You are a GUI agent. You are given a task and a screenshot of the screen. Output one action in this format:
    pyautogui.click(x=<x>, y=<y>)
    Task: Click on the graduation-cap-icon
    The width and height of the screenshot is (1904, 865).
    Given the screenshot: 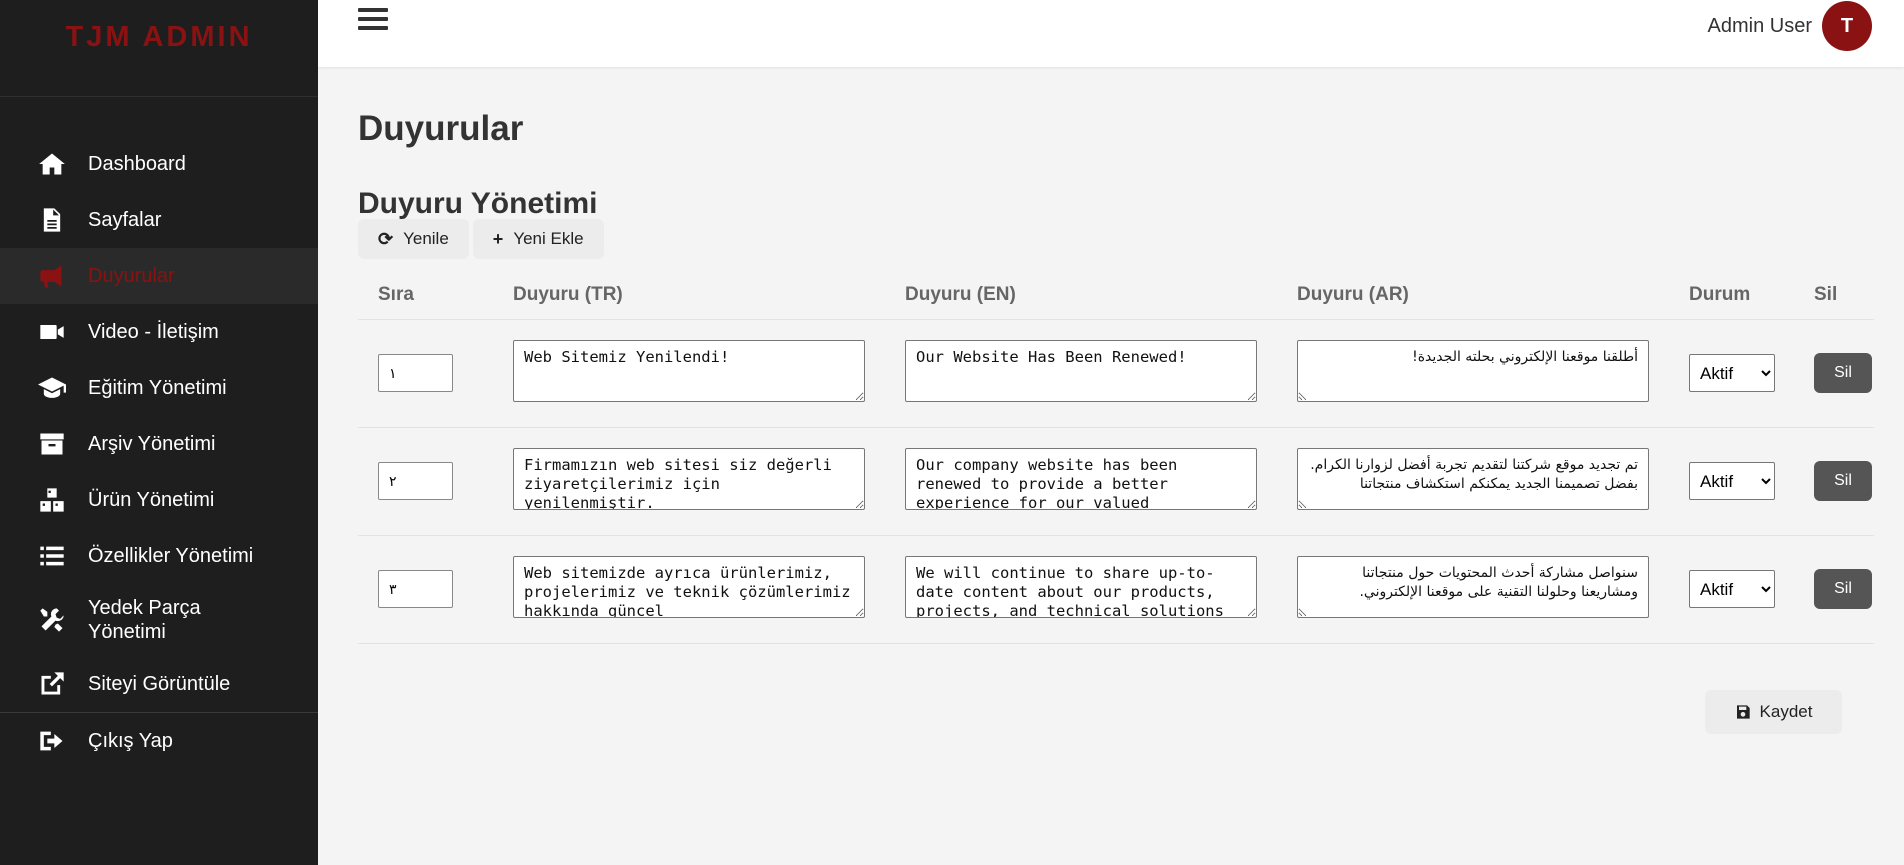 What is the action you would take?
    pyautogui.click(x=51, y=388)
    